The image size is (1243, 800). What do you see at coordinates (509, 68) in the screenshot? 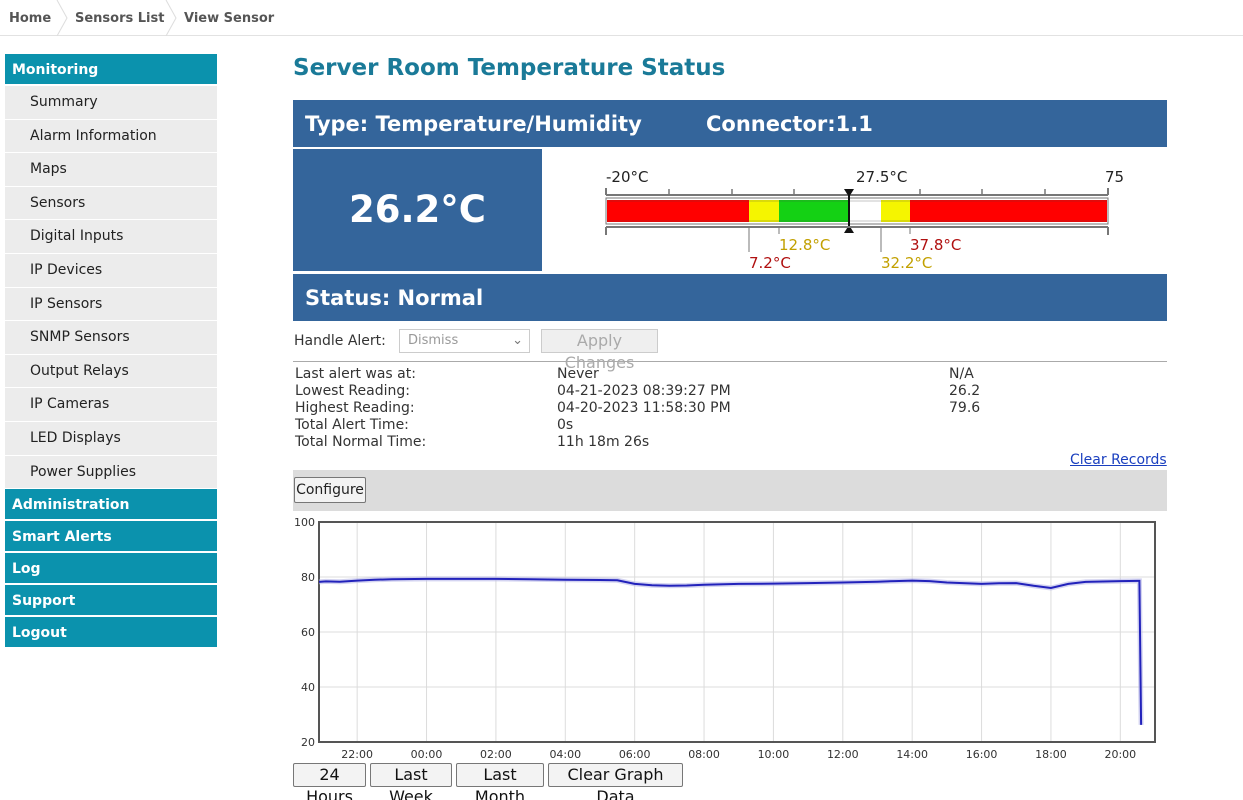
I see `page-title: Server Room Temperature Status` at bounding box center [509, 68].